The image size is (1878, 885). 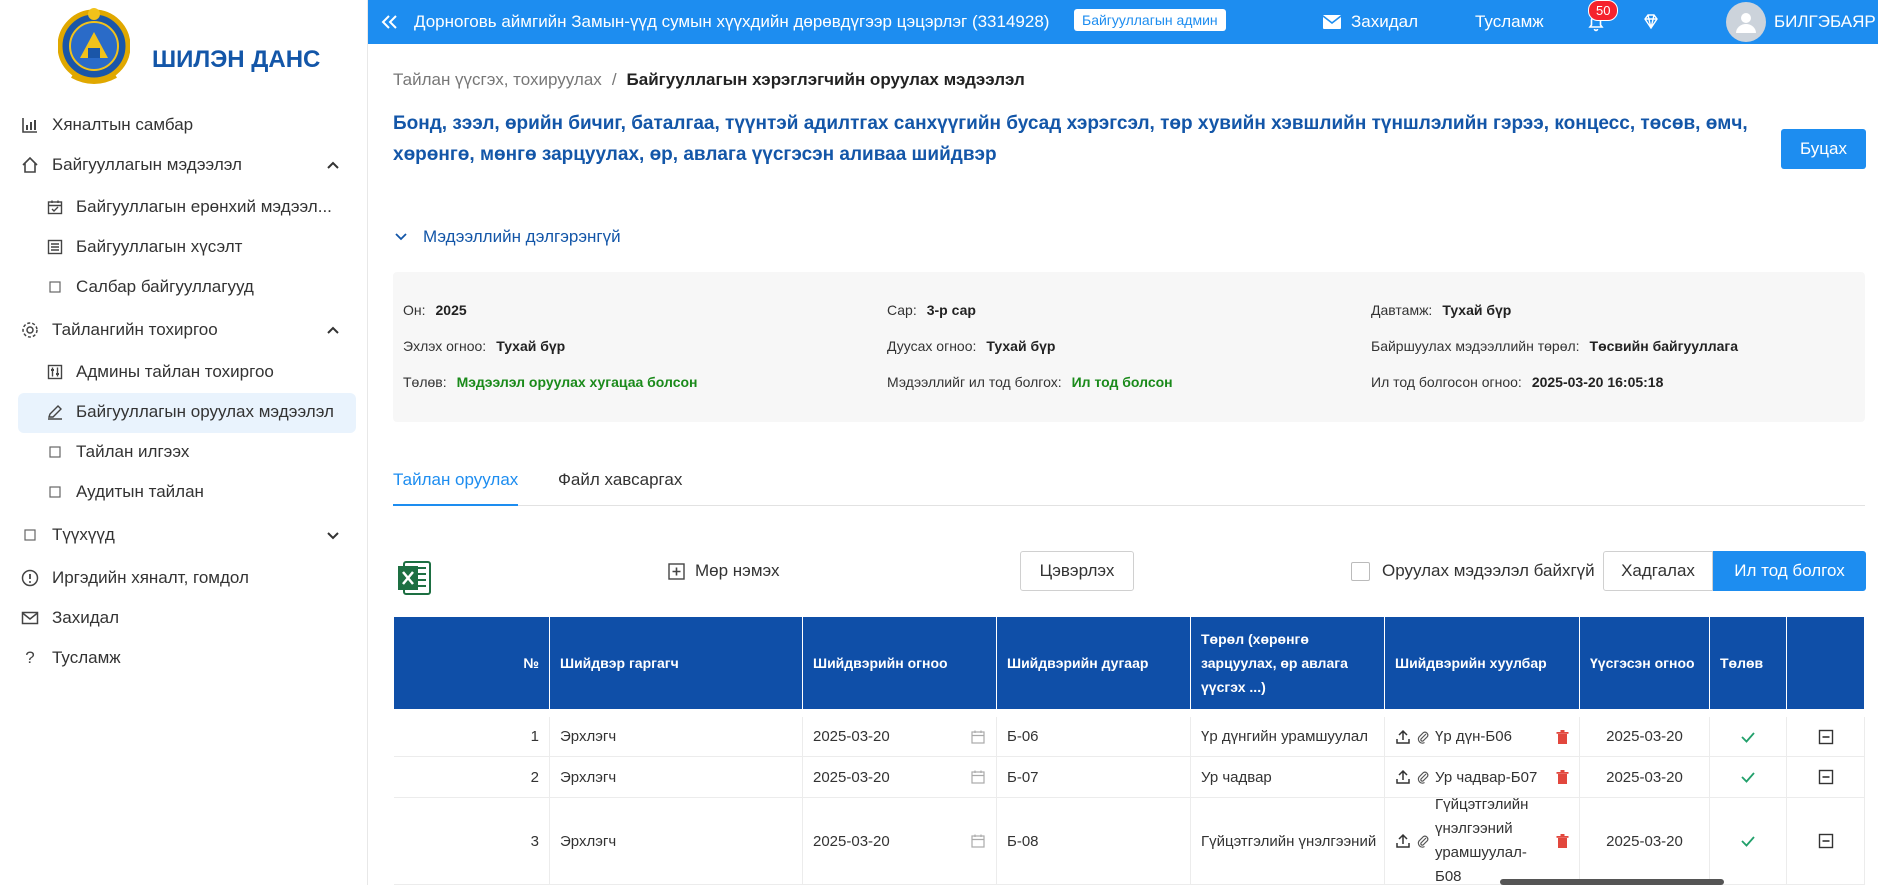 What do you see at coordinates (1094, 841) in the screenshot?
I see `cell-decision-number: Б-08` at bounding box center [1094, 841].